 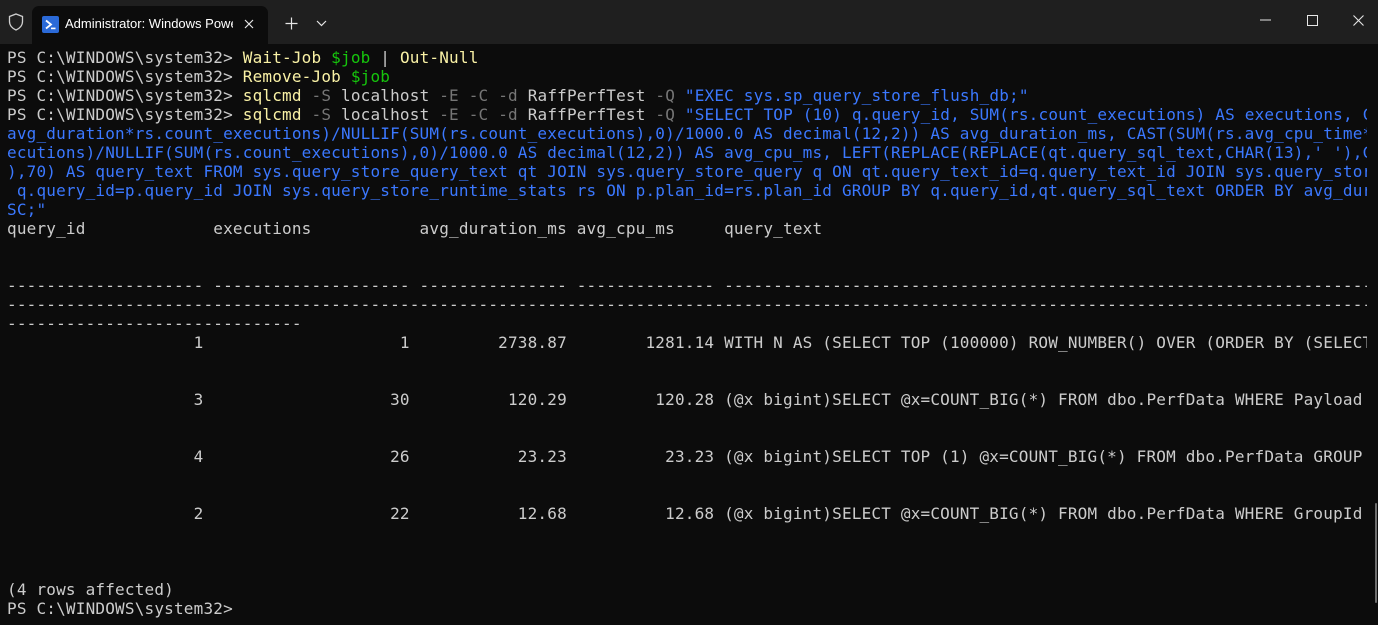 I want to click on new-tab-button, so click(x=291, y=23).